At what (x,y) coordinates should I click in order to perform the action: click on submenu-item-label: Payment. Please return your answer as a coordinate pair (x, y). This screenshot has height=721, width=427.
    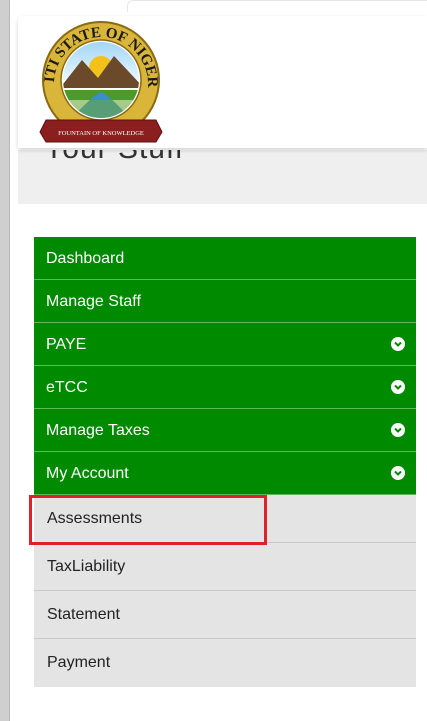
    Looking at the image, I should click on (79, 662).